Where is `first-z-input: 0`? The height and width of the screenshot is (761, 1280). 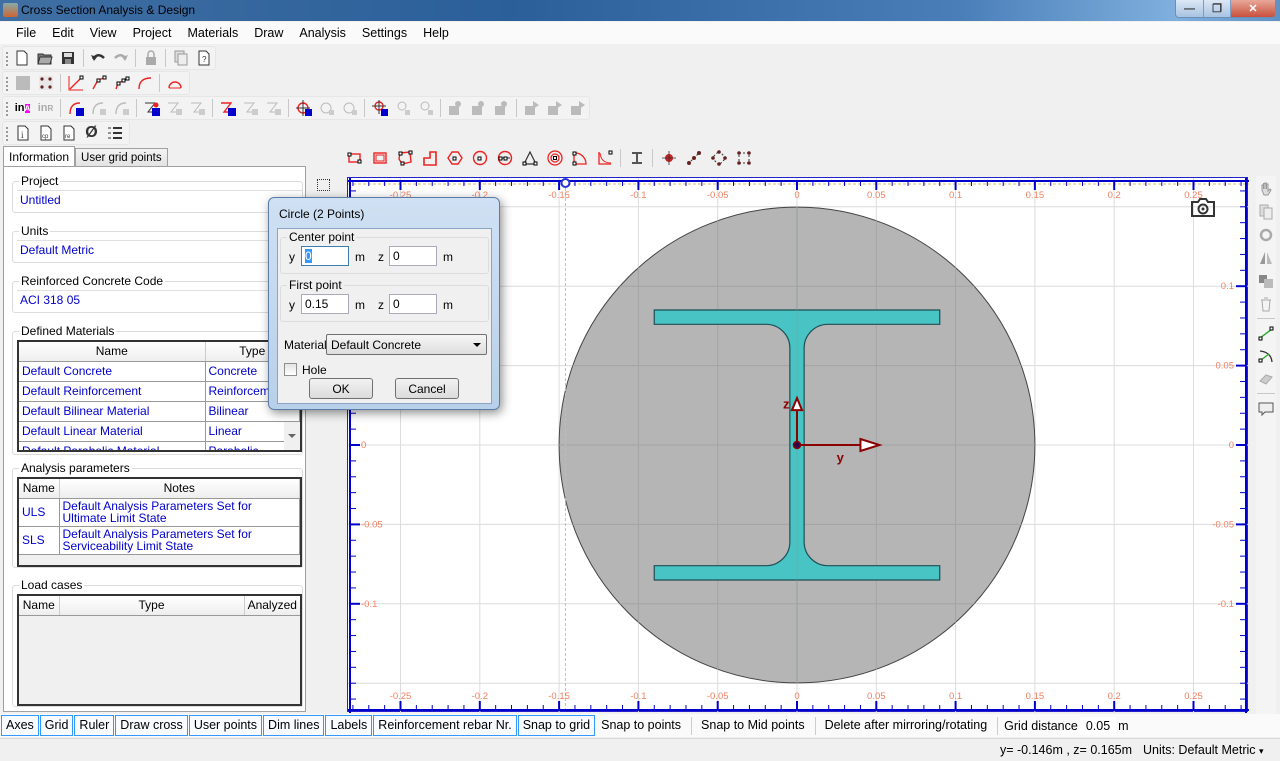
first-z-input: 0 is located at coordinates (413, 304).